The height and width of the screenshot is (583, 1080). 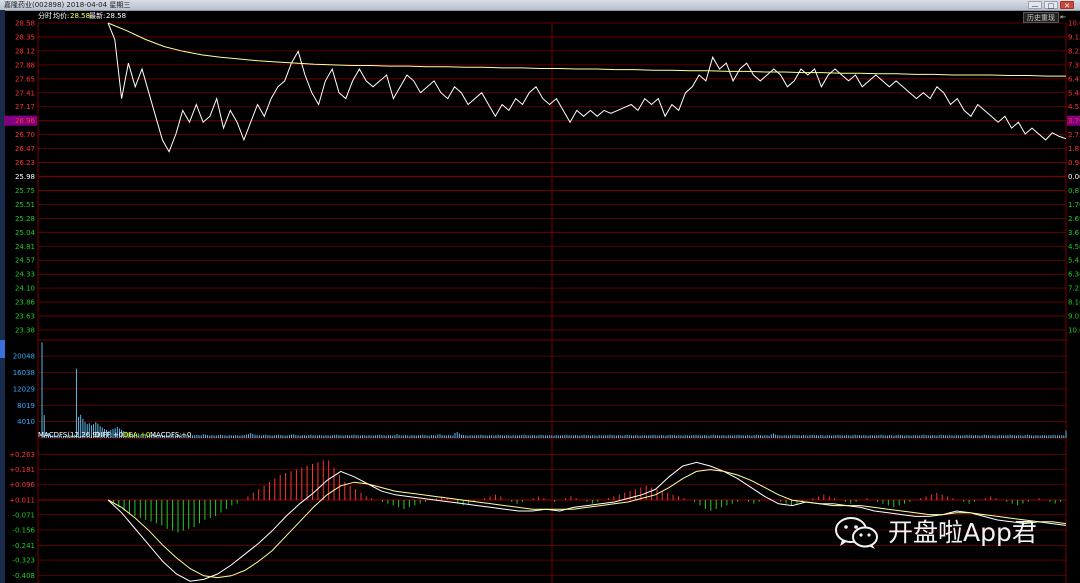 I want to click on avg-price-line, so click(x=586, y=49).